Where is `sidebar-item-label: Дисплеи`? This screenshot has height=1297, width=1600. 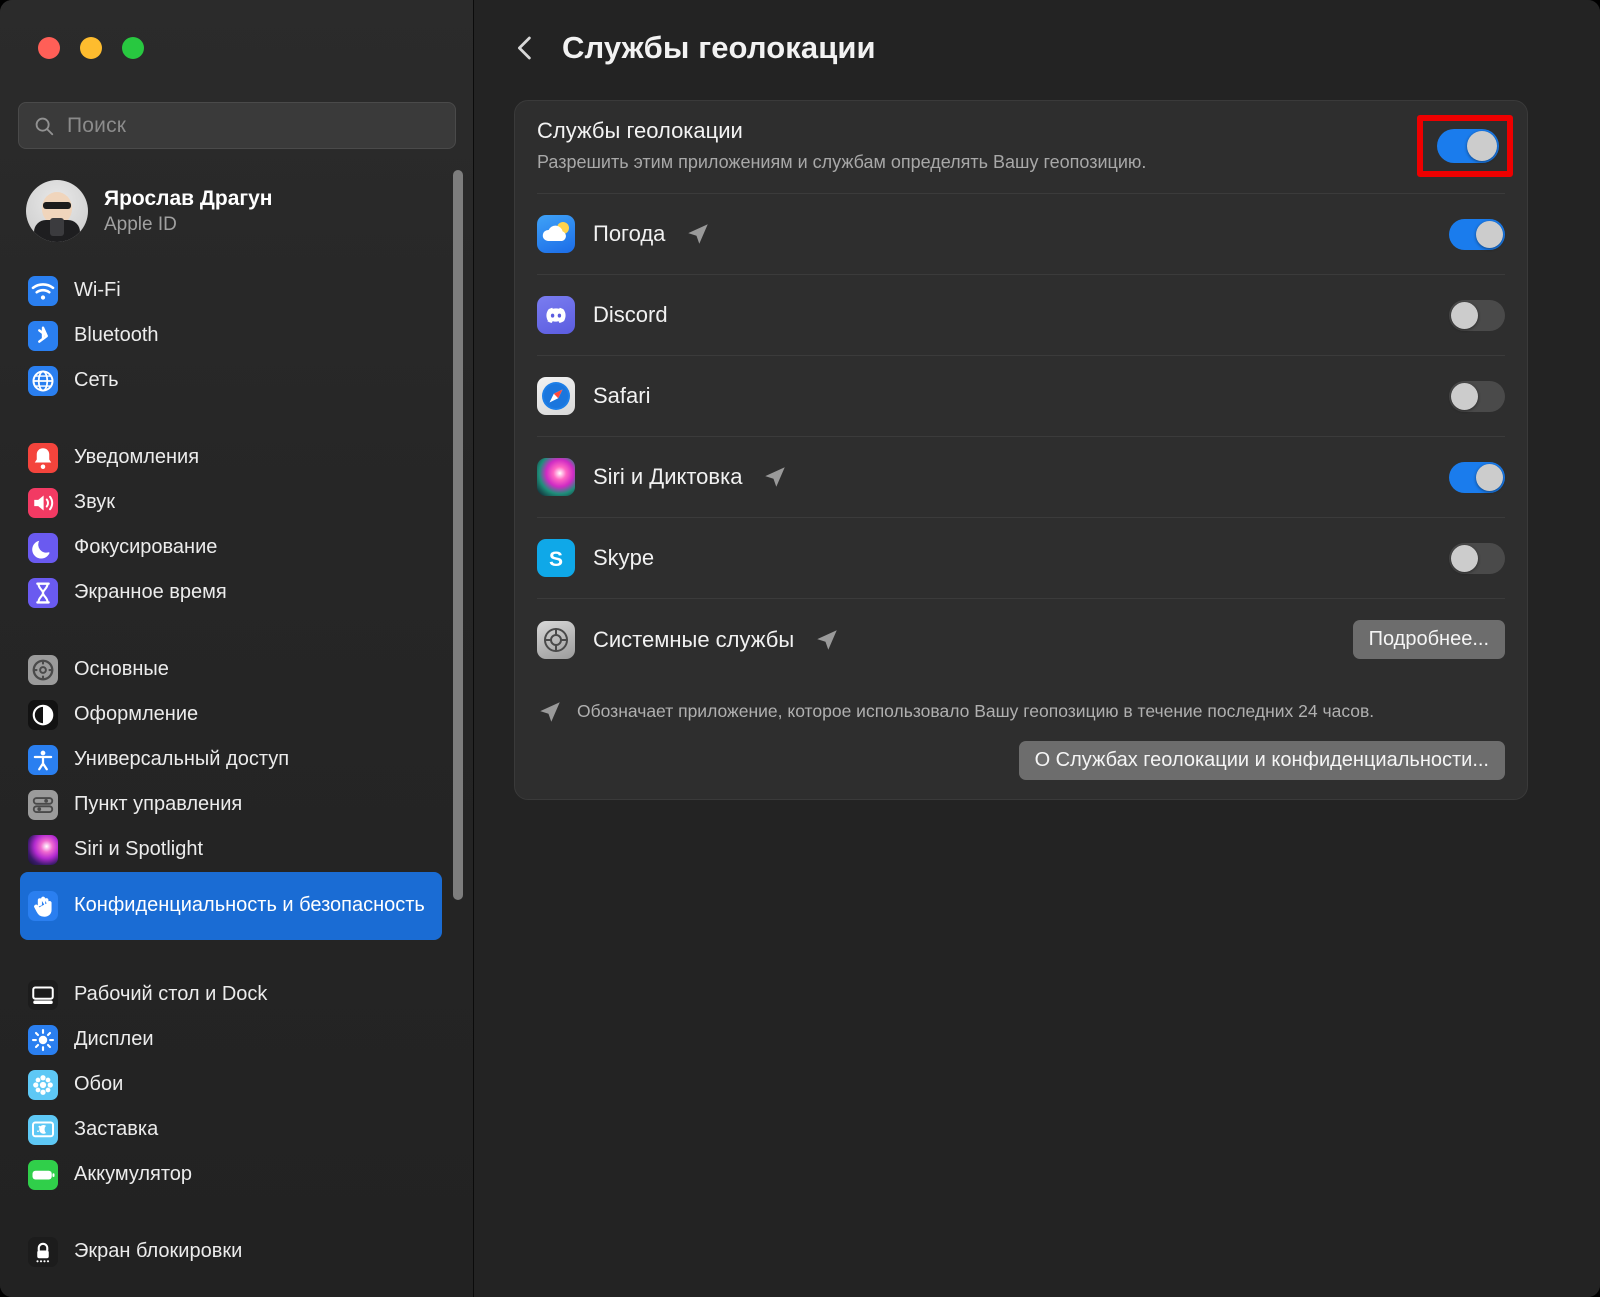 sidebar-item-label: Дисплеи is located at coordinates (114, 1039).